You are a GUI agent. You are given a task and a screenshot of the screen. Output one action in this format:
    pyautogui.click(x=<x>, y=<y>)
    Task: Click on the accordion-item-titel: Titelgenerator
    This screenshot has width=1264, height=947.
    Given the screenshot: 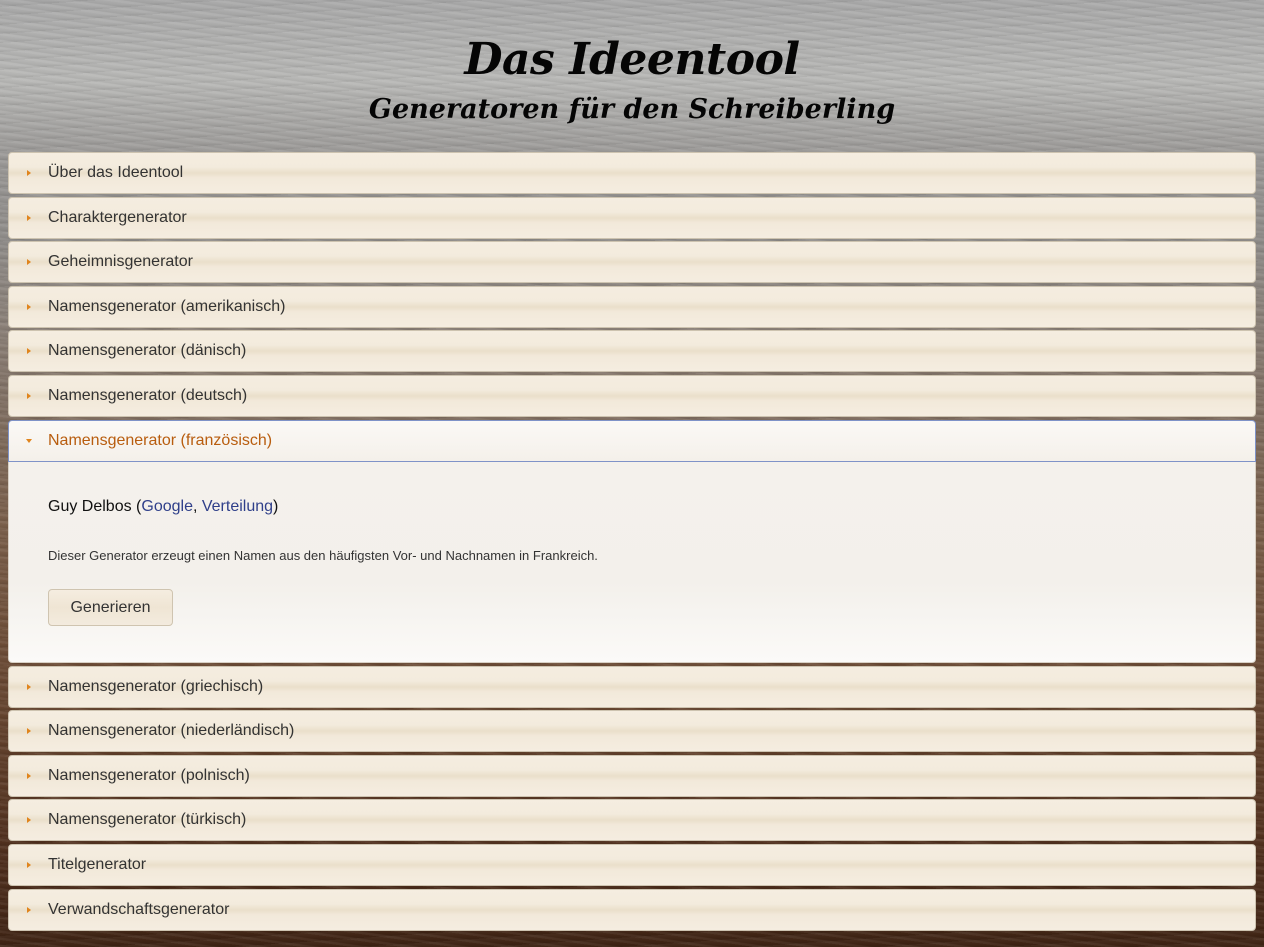 What is the action you would take?
    pyautogui.click(x=632, y=864)
    